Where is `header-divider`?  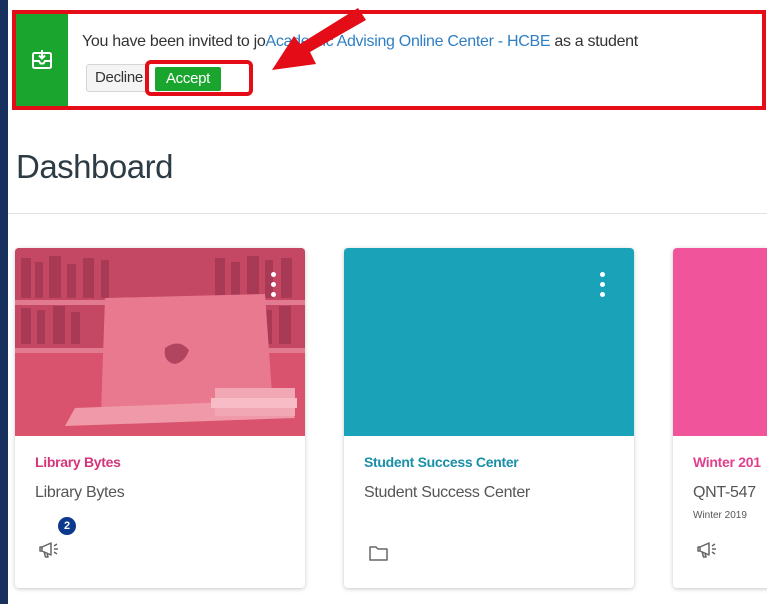 header-divider is located at coordinates (387, 213).